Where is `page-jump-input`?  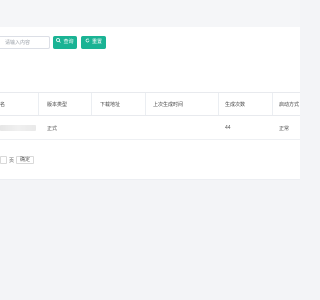 page-jump-input is located at coordinates (3, 160).